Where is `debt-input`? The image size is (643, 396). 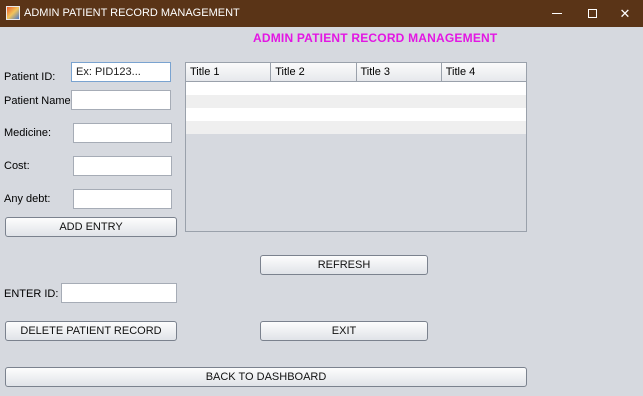 debt-input is located at coordinates (122, 199).